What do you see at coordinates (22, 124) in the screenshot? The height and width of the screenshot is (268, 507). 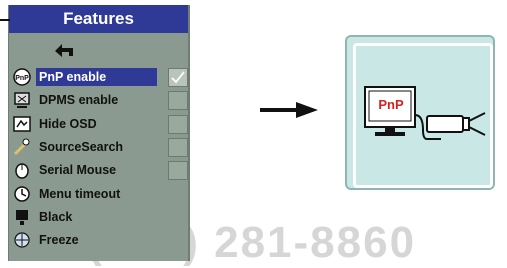 I see `hide-osd-icon` at bounding box center [22, 124].